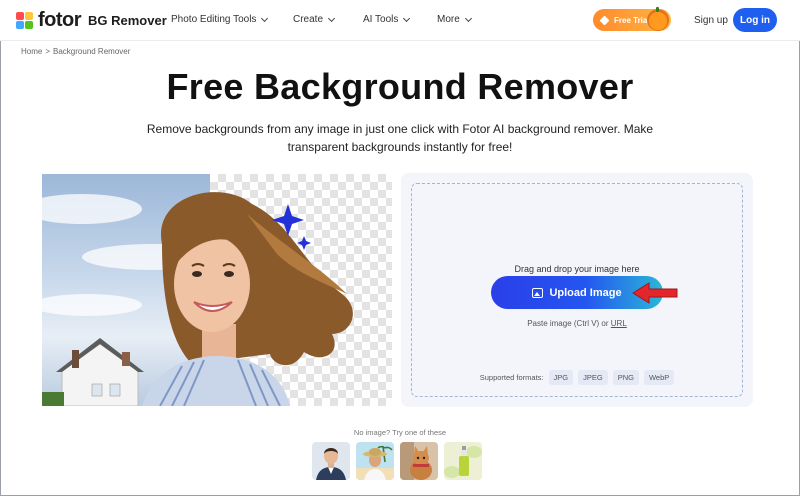  I want to click on nav-label: Create, so click(308, 19).